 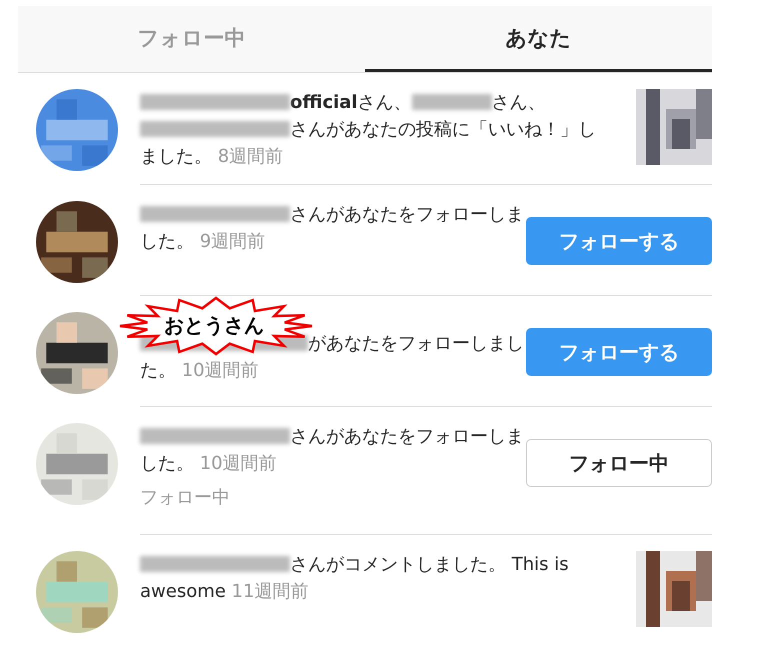 I want to click on tab: あなた, so click(x=538, y=39).